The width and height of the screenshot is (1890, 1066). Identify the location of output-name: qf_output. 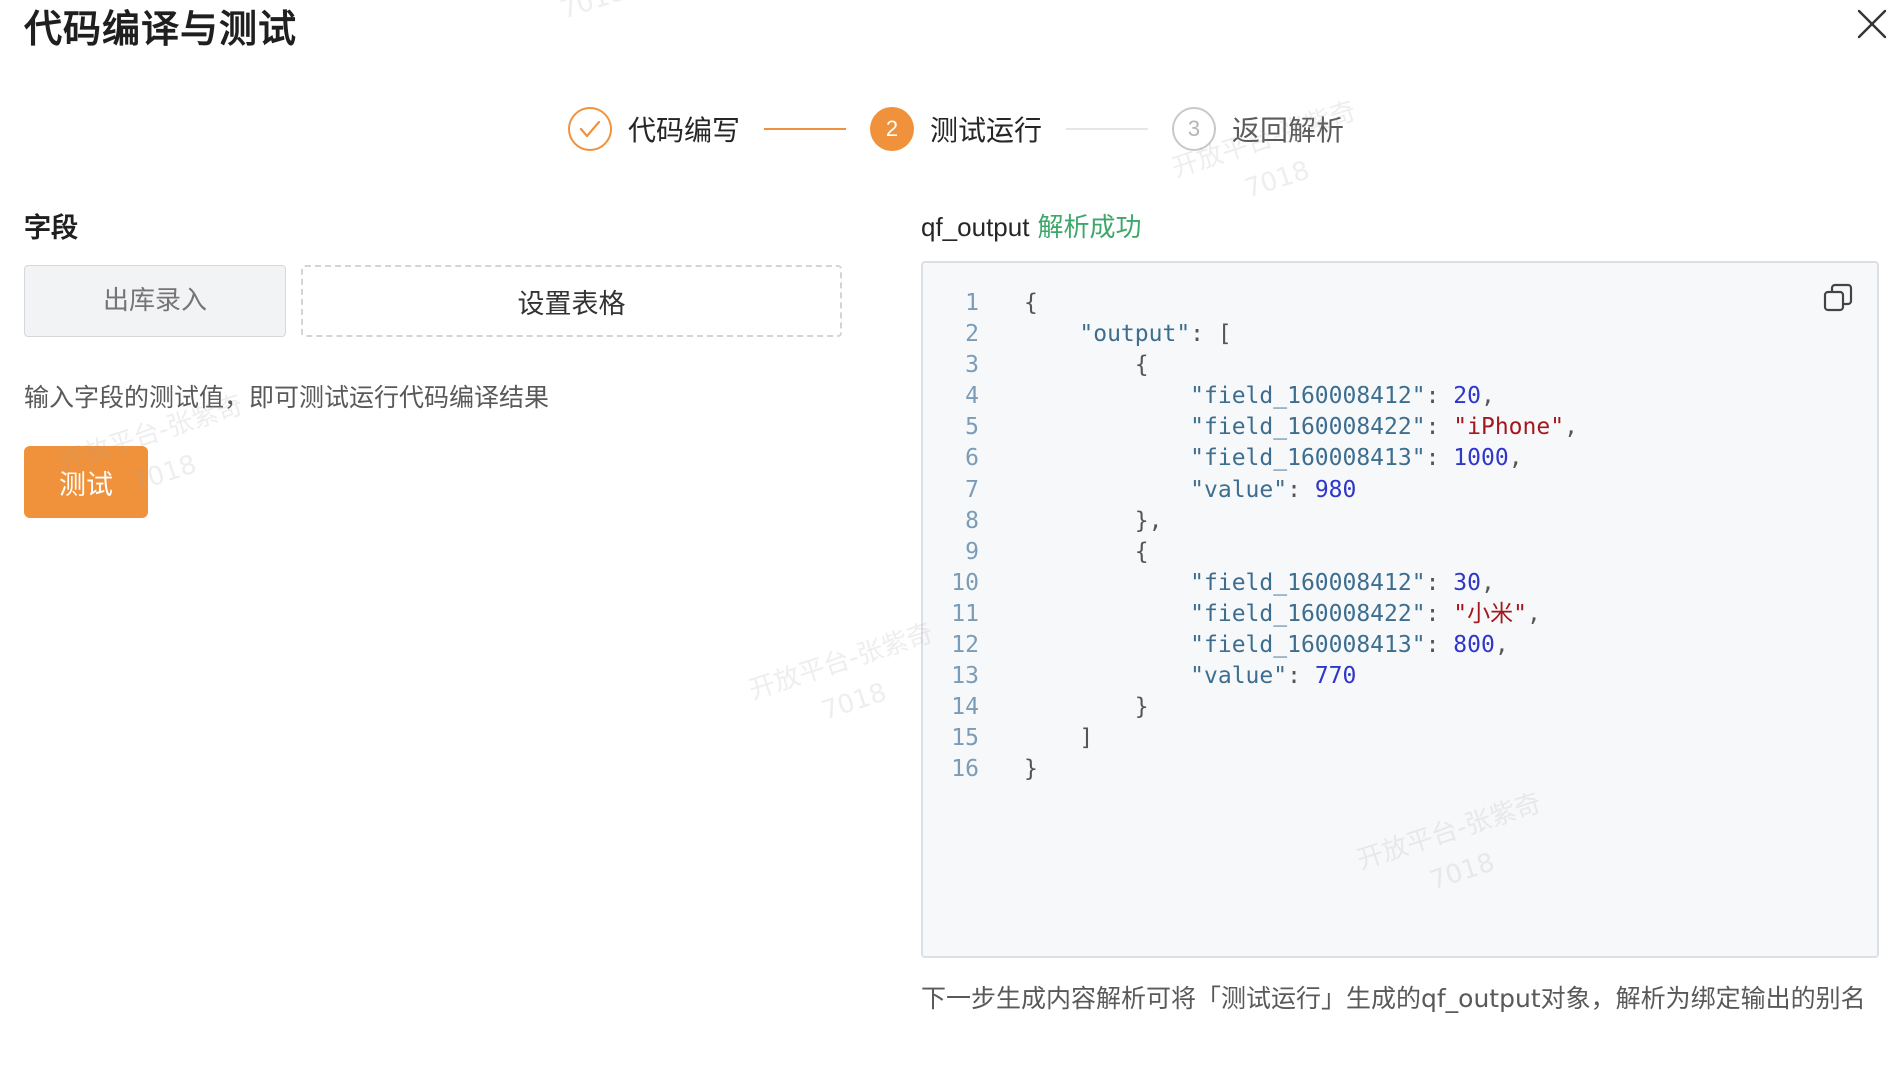
(975, 227).